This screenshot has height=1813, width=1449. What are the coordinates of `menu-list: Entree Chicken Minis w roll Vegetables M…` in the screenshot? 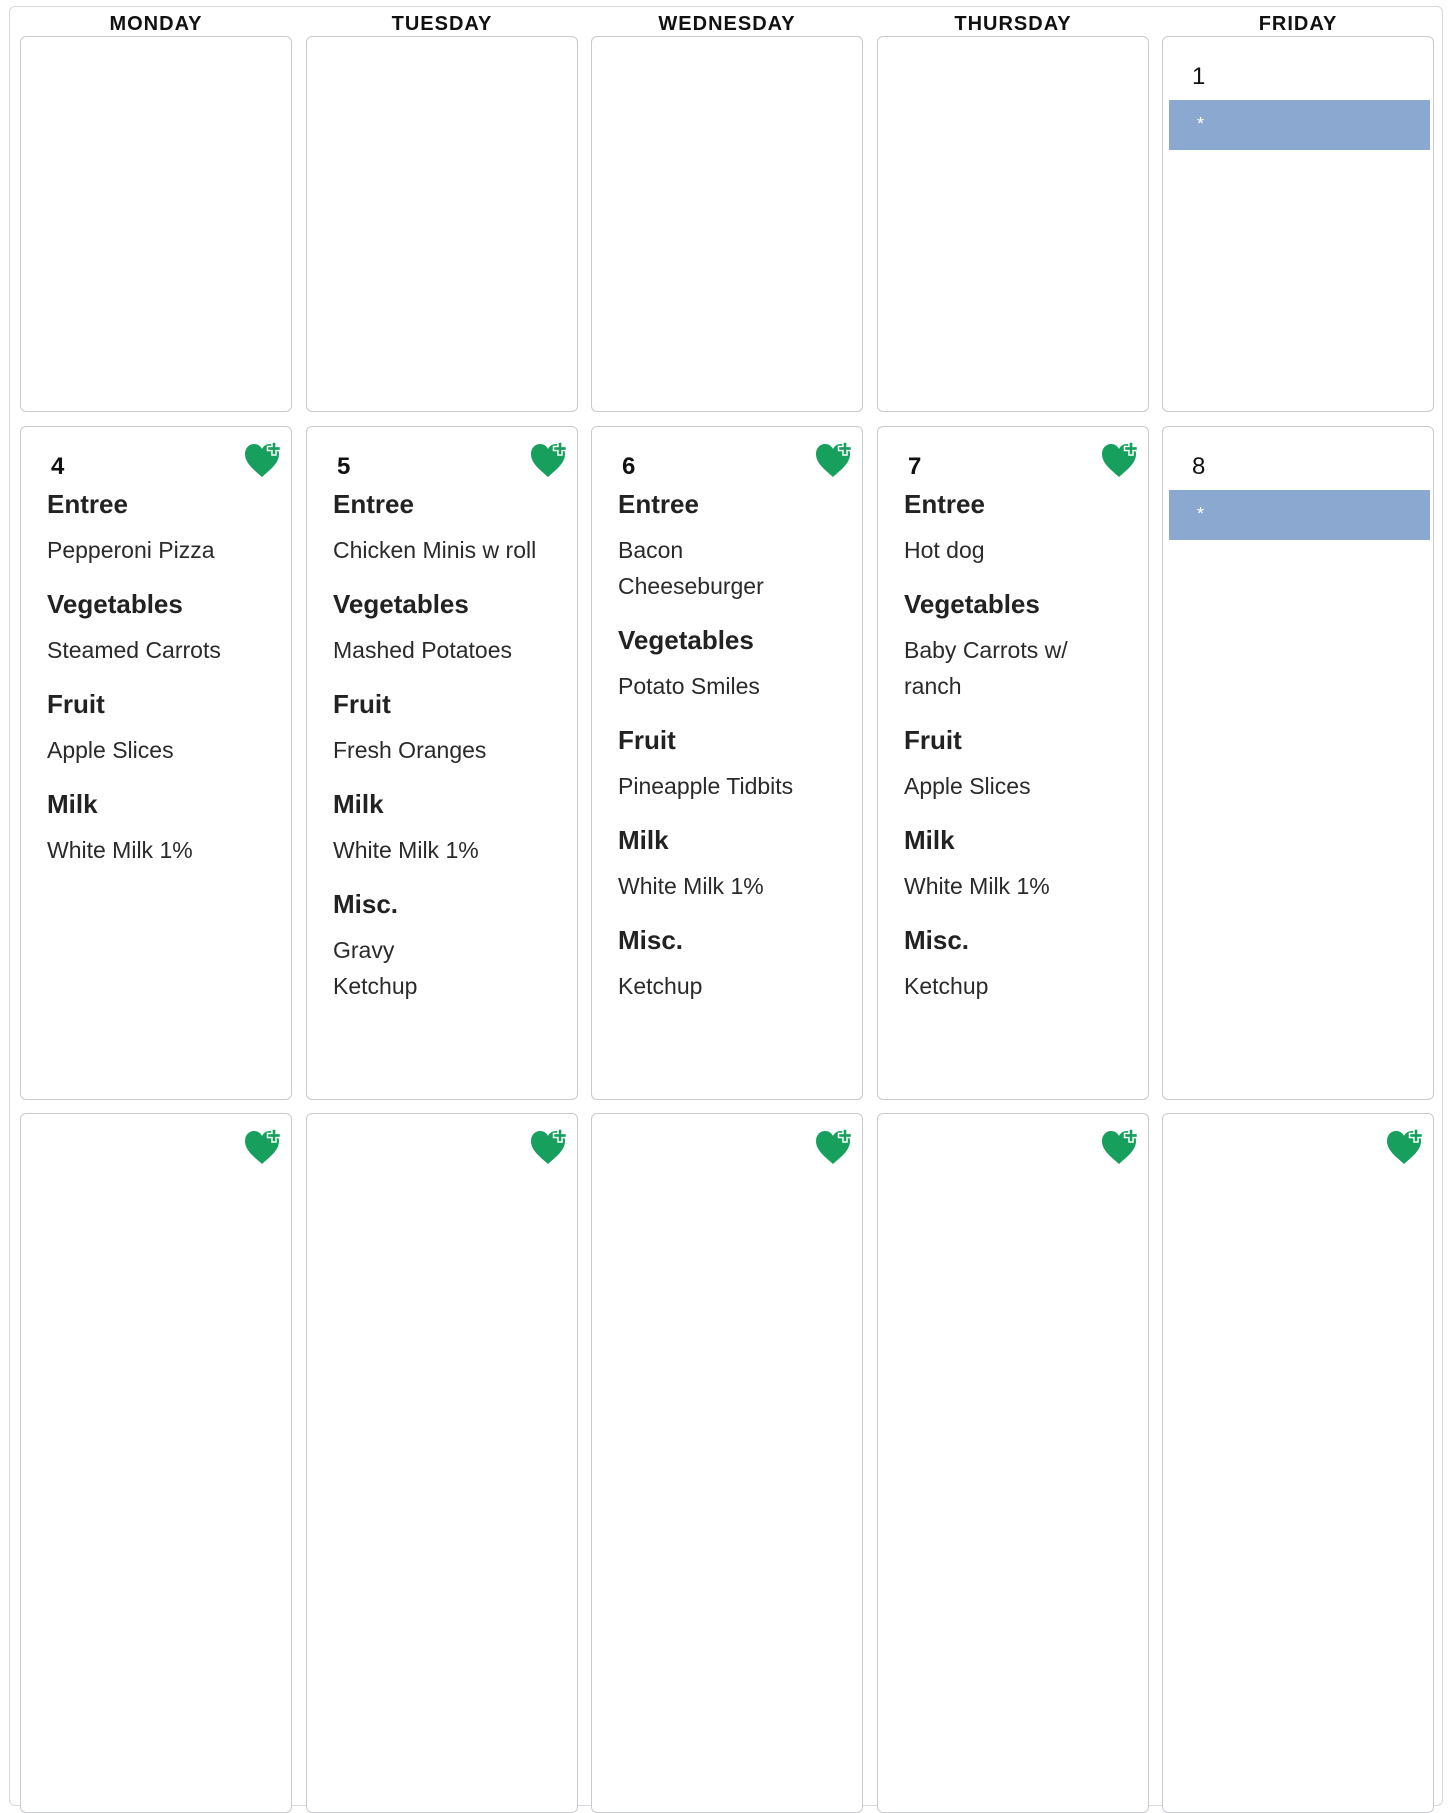 It's located at (446, 756).